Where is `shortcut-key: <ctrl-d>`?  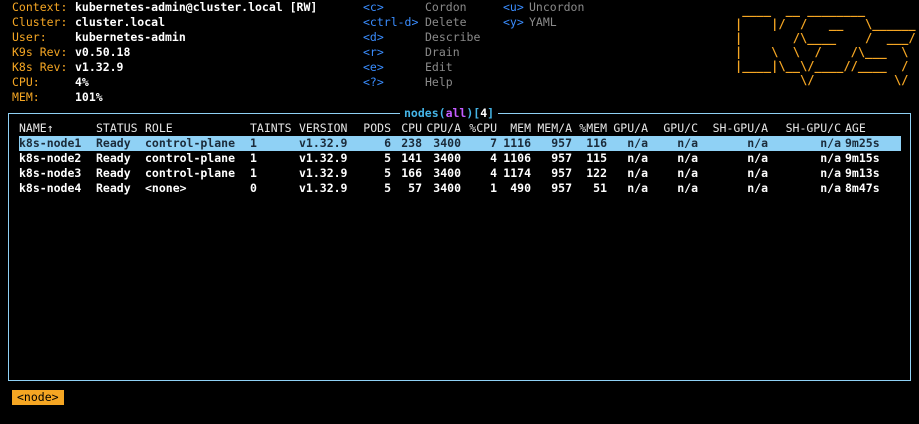 shortcut-key: <ctrl-d> is located at coordinates (391, 22).